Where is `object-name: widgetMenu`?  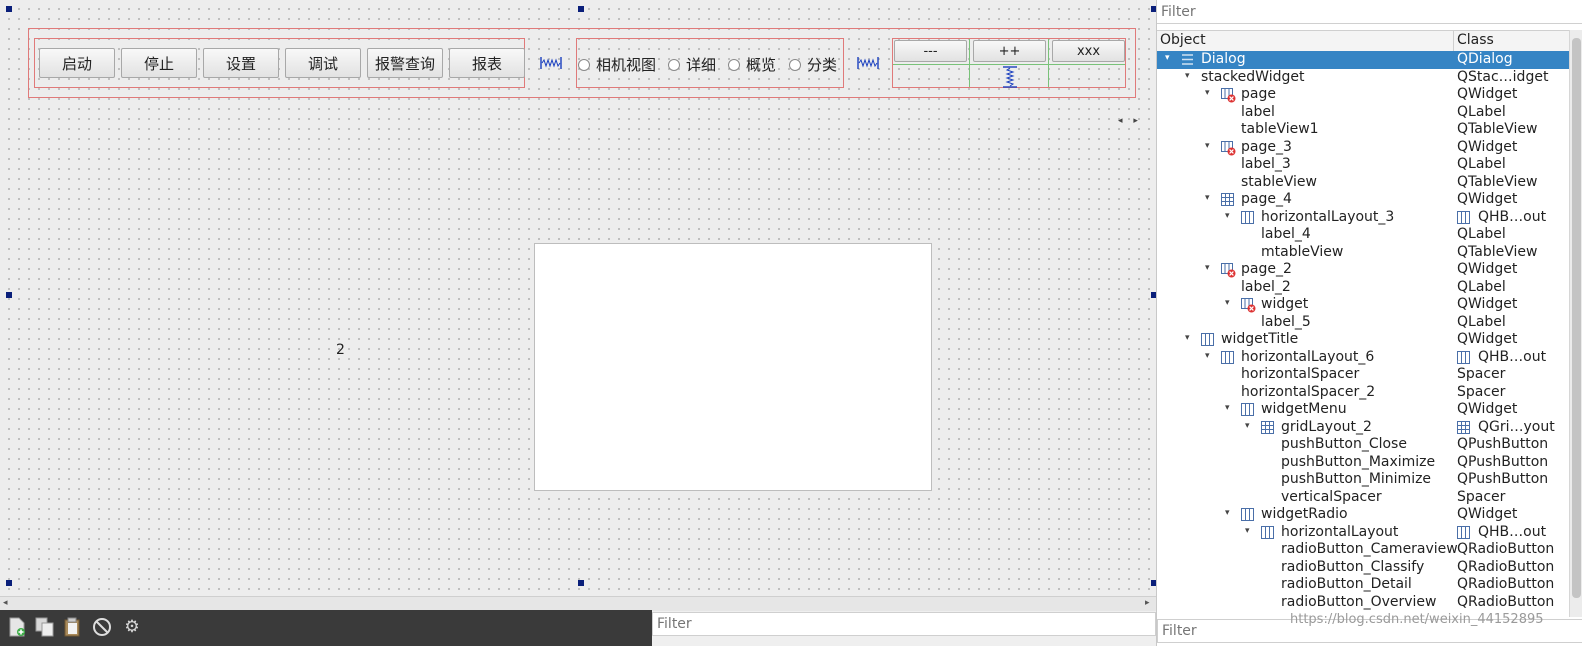
object-name: widgetMenu is located at coordinates (1304, 409).